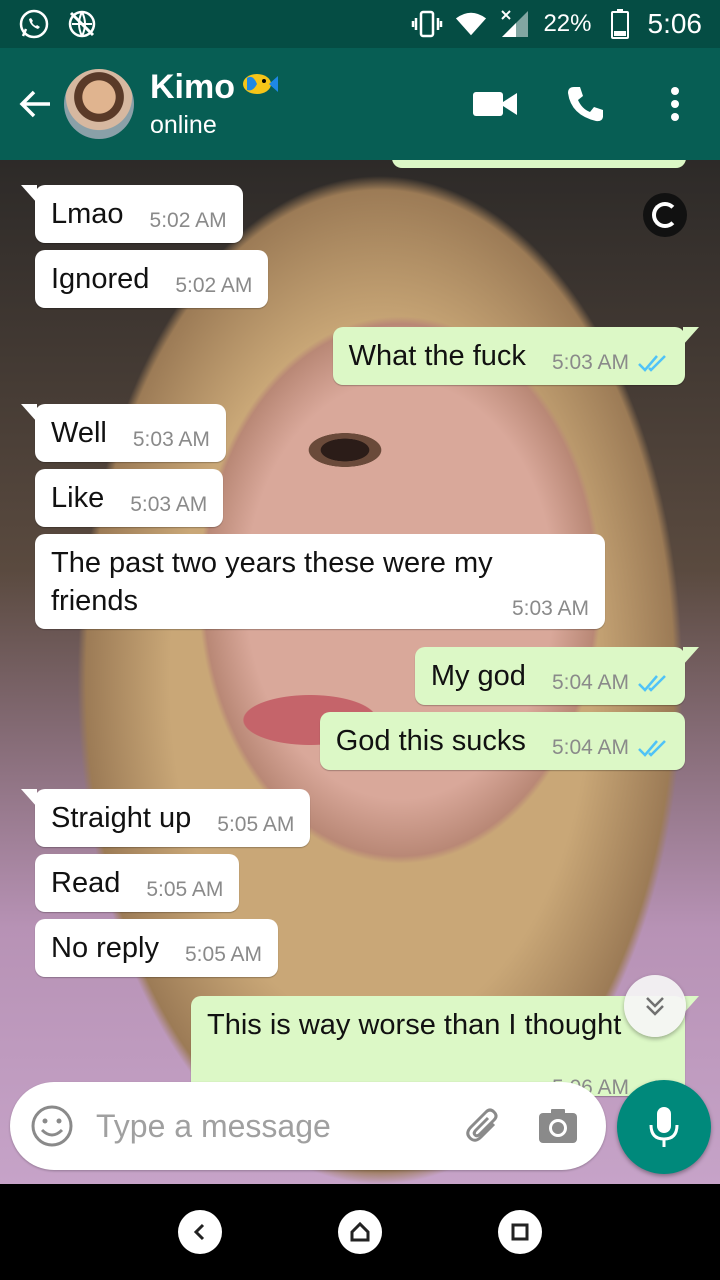 The image size is (720, 1280). I want to click on message-bubble: This is way worse than I thought 5:06 AM, so click(445, 1047).